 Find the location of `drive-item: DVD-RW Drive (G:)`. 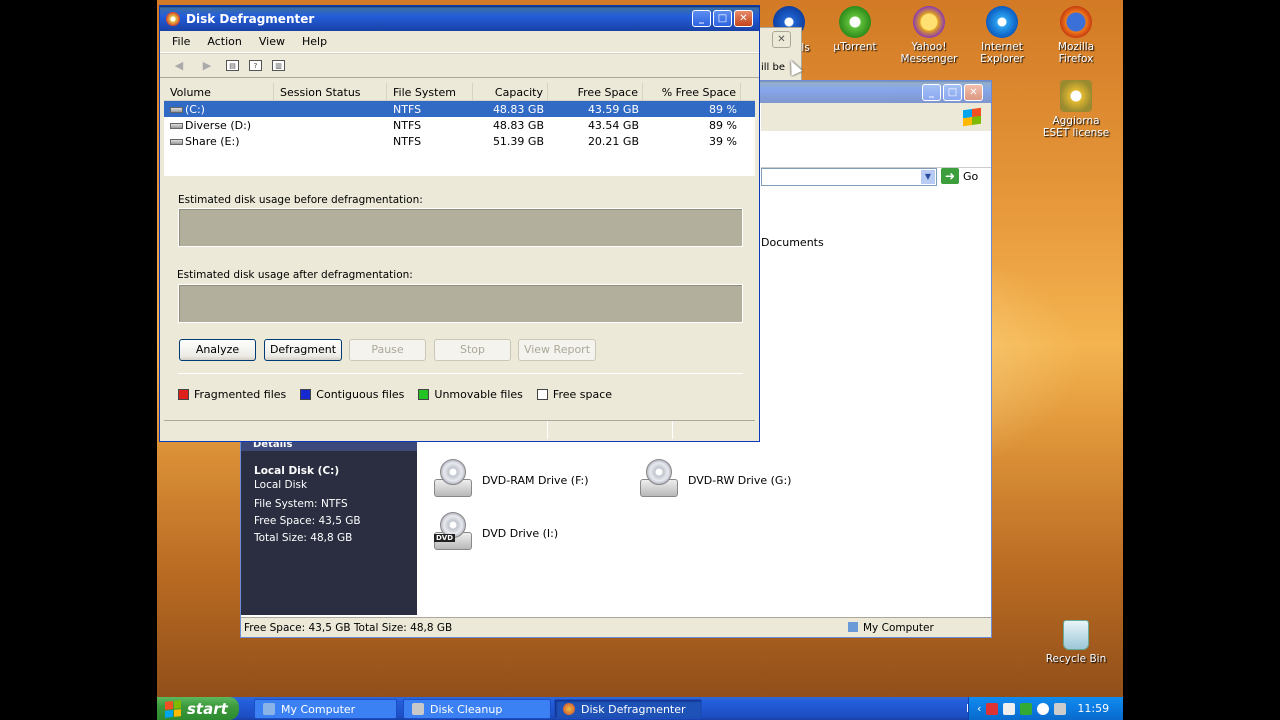

drive-item: DVD-RW Drive (G:) is located at coordinates (714, 480).